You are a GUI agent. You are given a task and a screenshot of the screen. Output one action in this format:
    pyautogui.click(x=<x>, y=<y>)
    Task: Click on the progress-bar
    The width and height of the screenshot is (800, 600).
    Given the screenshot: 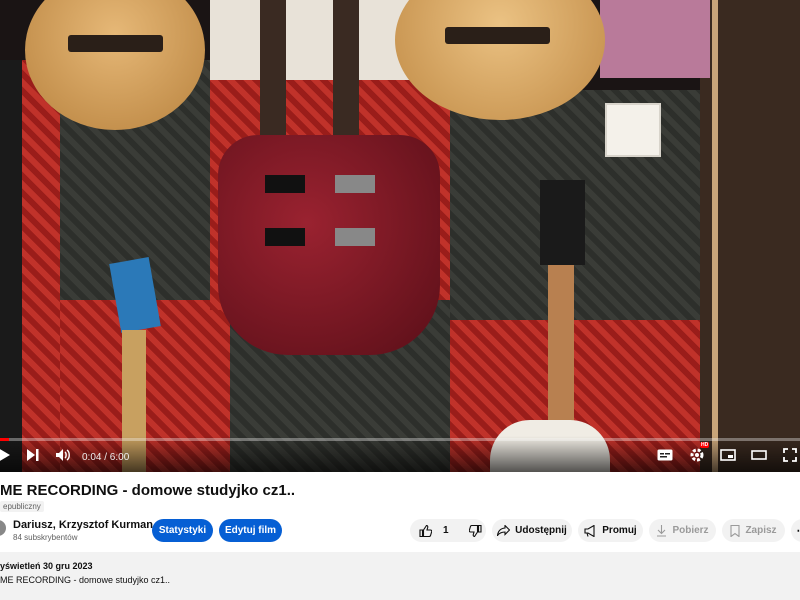 What is the action you would take?
    pyautogui.click(x=400, y=439)
    